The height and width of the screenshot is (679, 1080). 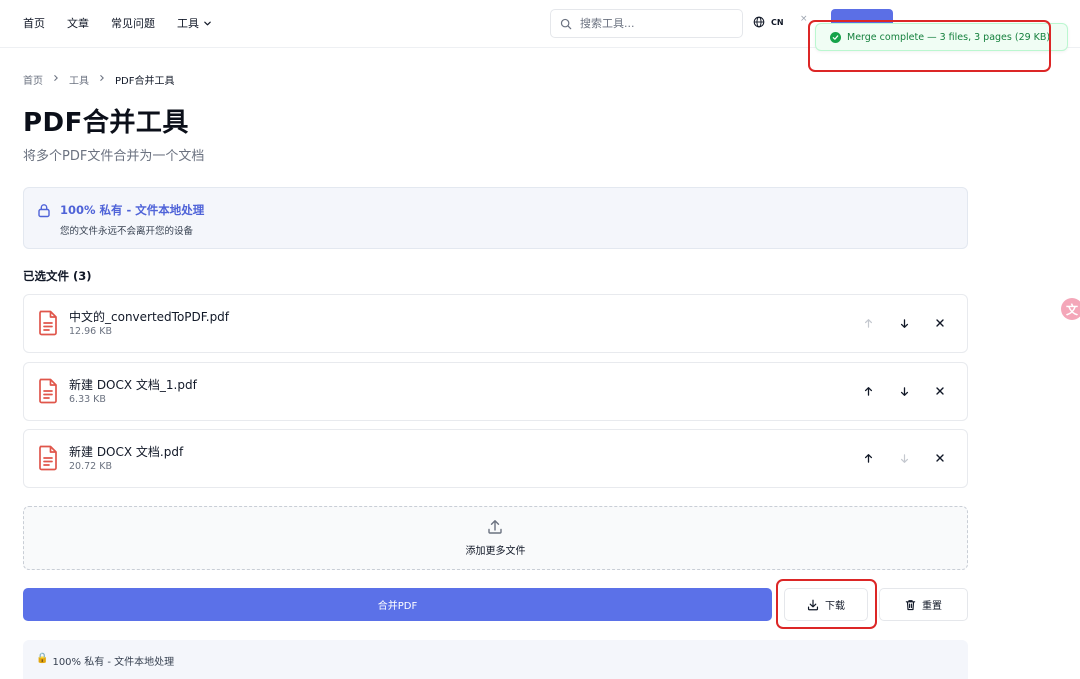 What do you see at coordinates (835, 606) in the screenshot?
I see `download-label: 下载` at bounding box center [835, 606].